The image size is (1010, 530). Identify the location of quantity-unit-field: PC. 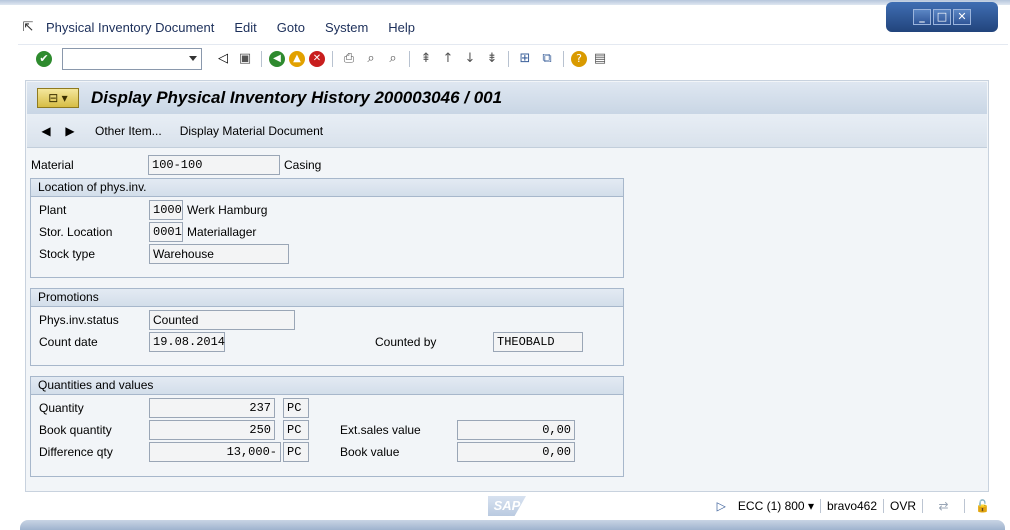
(296, 408).